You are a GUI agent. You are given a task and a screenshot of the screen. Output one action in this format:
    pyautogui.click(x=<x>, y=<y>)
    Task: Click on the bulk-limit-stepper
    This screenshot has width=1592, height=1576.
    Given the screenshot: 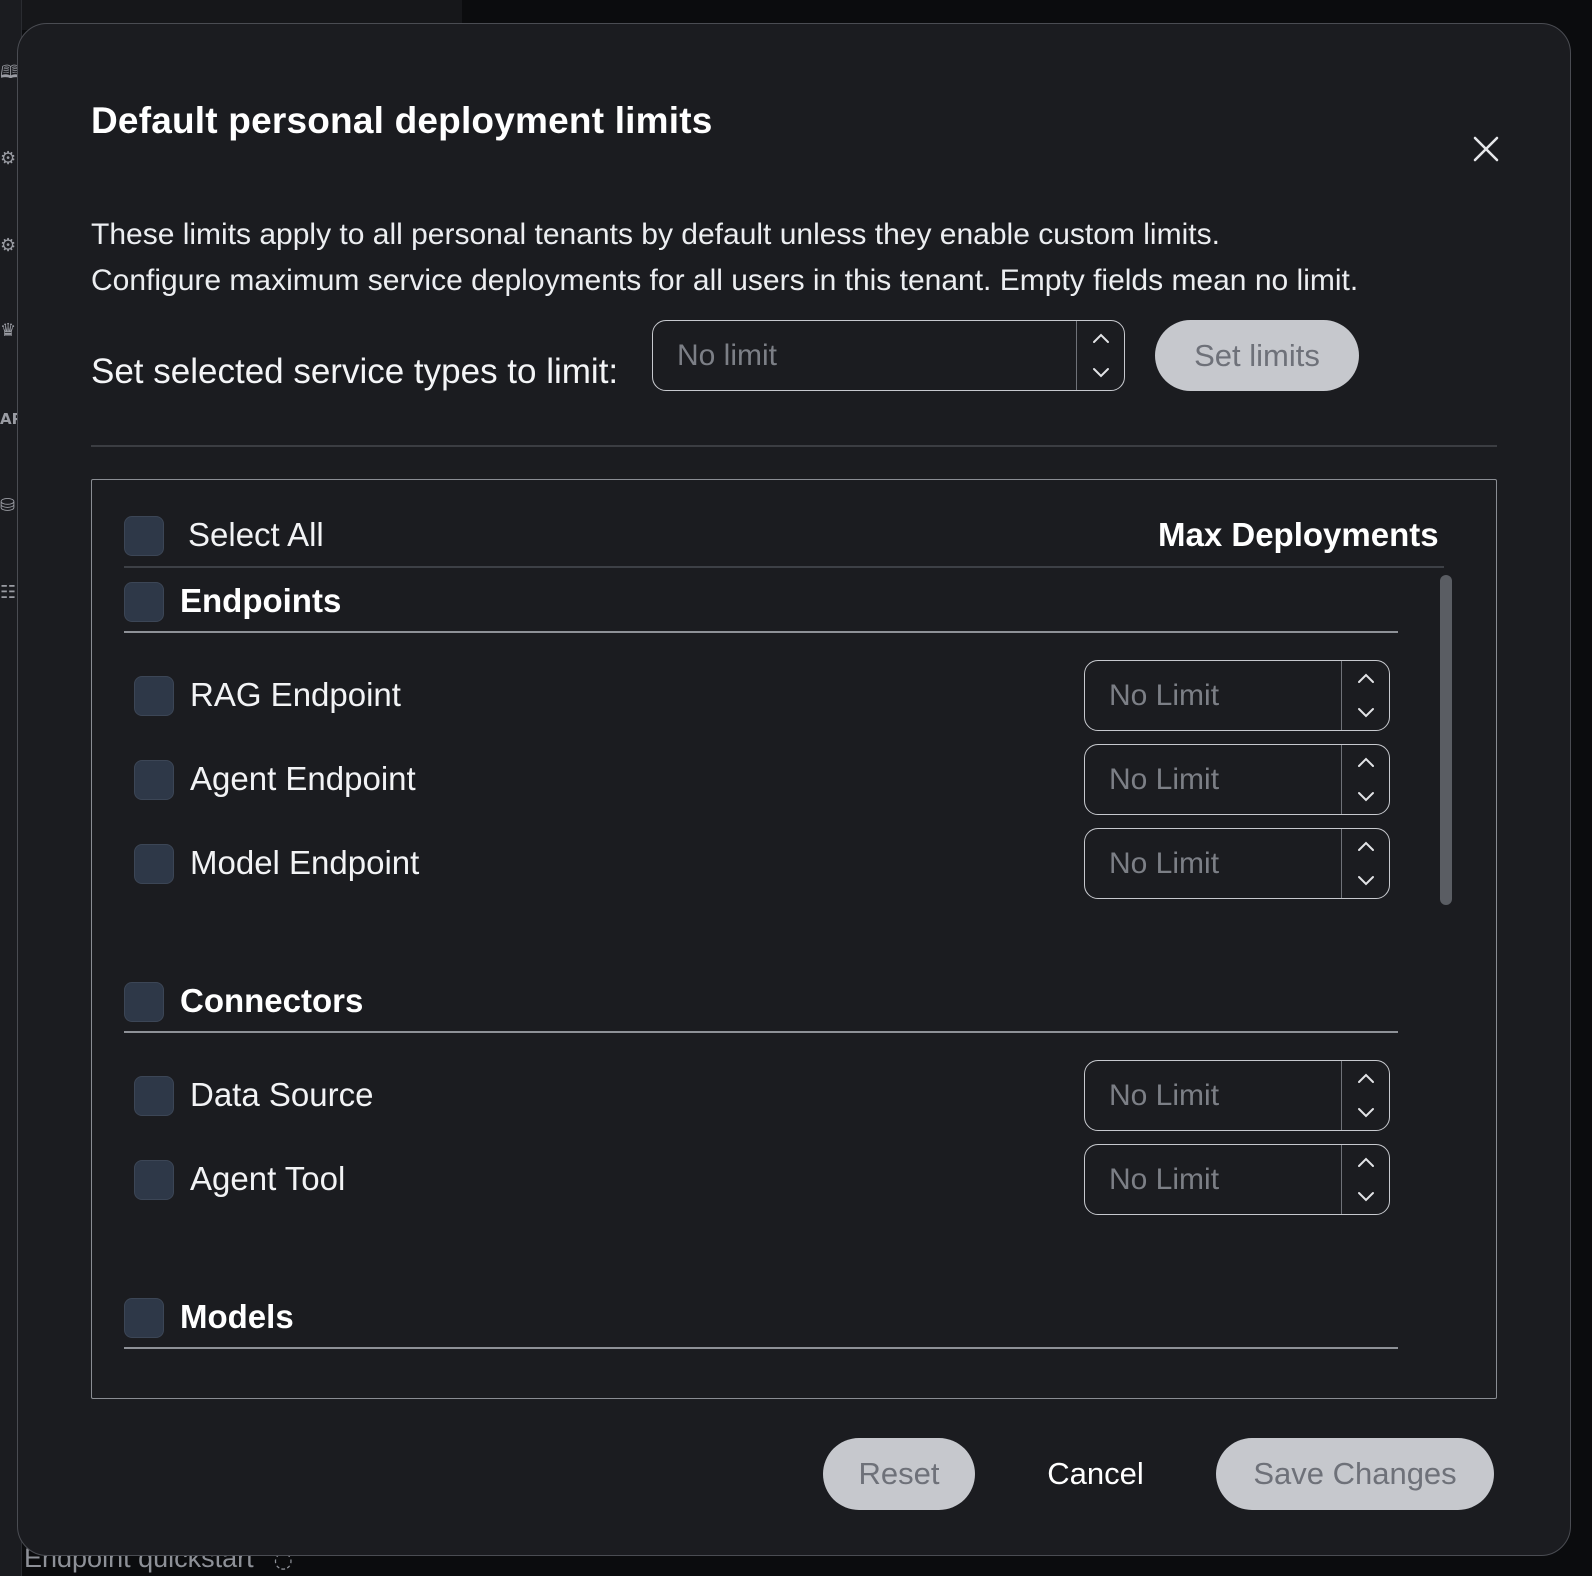 What is the action you would take?
    pyautogui.click(x=1100, y=355)
    